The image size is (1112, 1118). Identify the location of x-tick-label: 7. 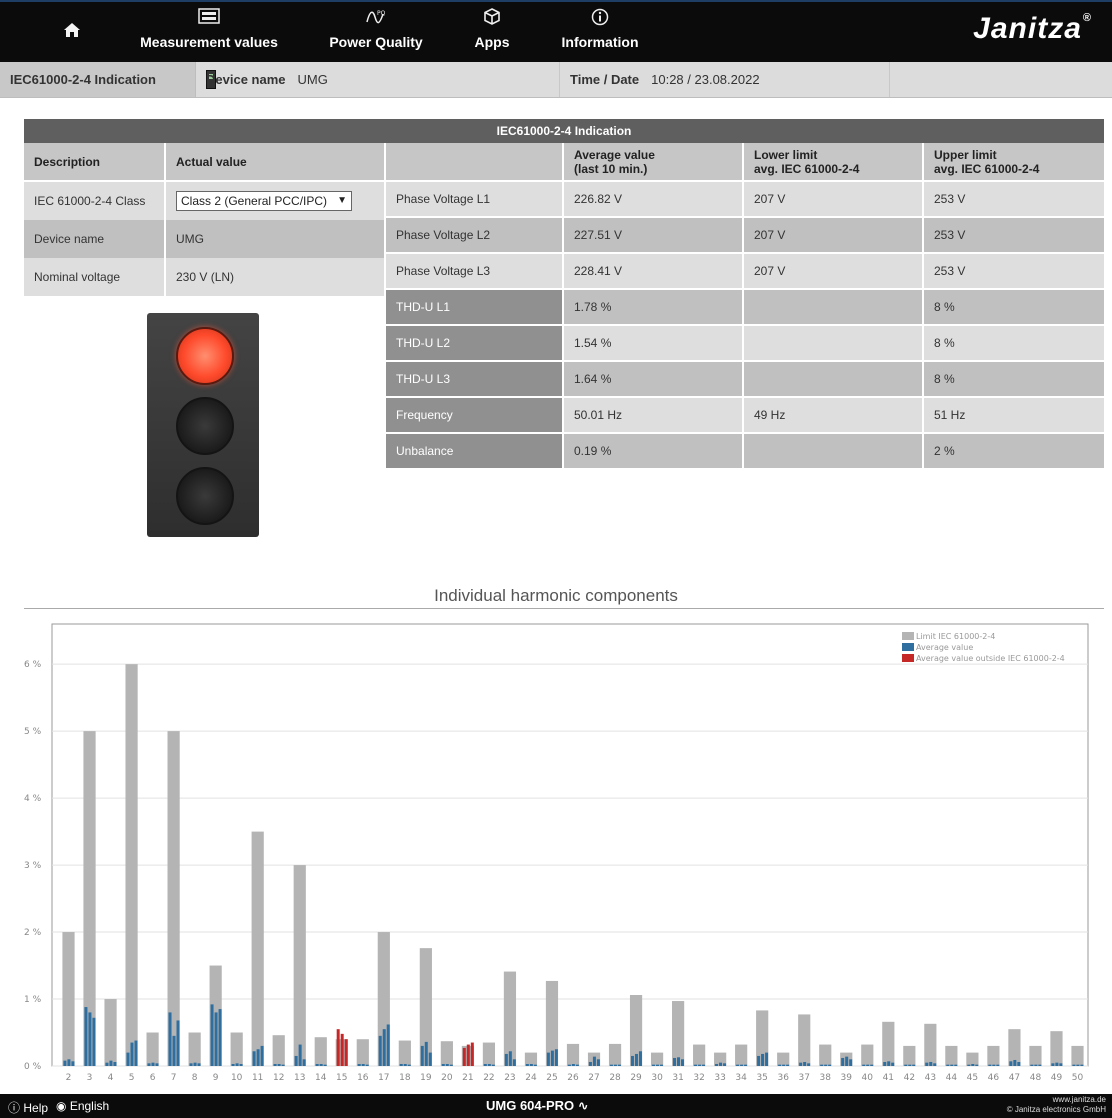
(174, 1078).